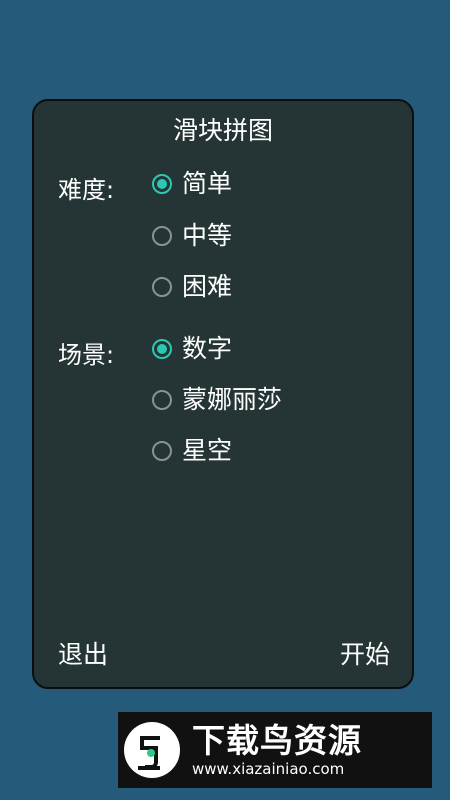 Image resolution: width=450 pixels, height=800 pixels. I want to click on bird-logo-icon, so click(152, 750).